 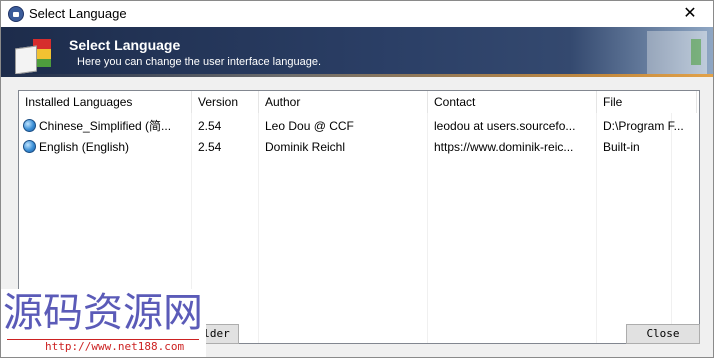 I want to click on column-header-installed-languages: Installed Languages, so click(x=105, y=102).